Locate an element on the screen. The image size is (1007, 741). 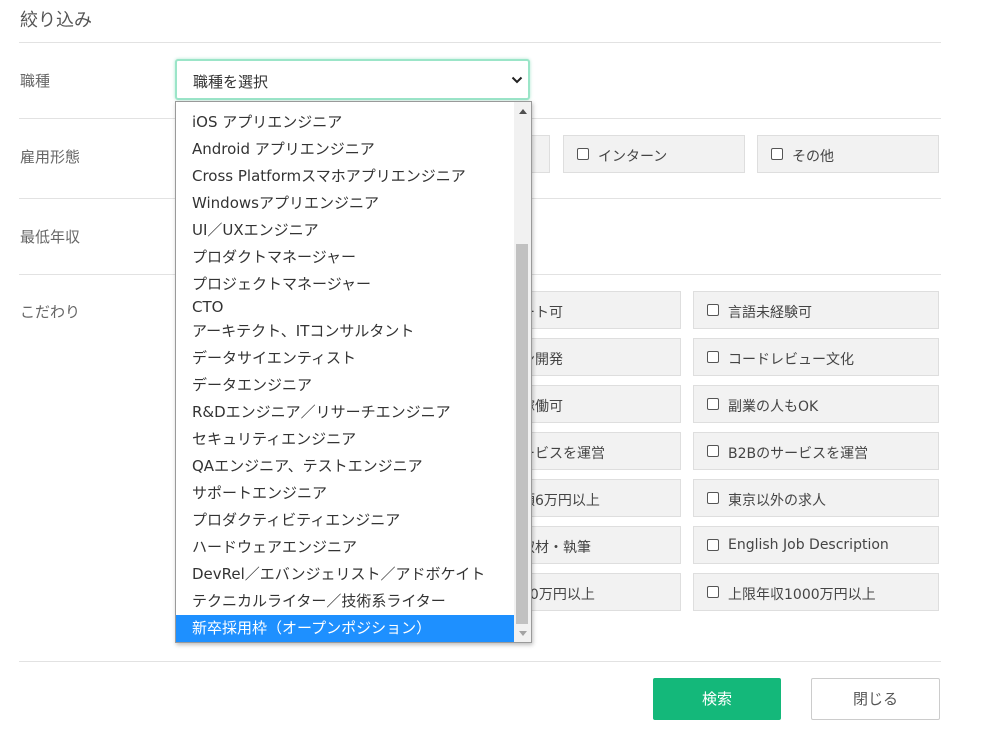
preference-option-label: 言語未経験可 is located at coordinates (770, 313).